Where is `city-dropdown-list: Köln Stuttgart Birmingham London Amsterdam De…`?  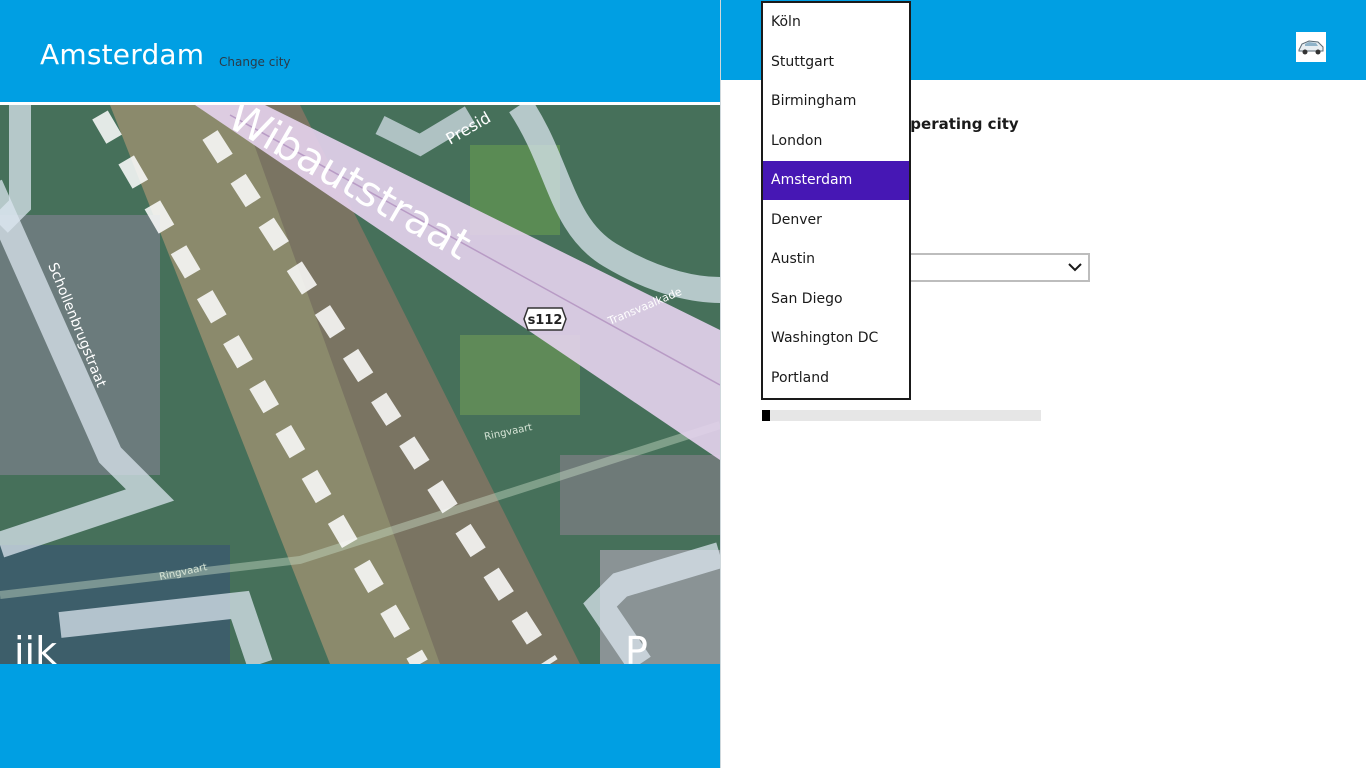 city-dropdown-list: Köln Stuttgart Birmingham London Amsterdam De… is located at coordinates (836, 200).